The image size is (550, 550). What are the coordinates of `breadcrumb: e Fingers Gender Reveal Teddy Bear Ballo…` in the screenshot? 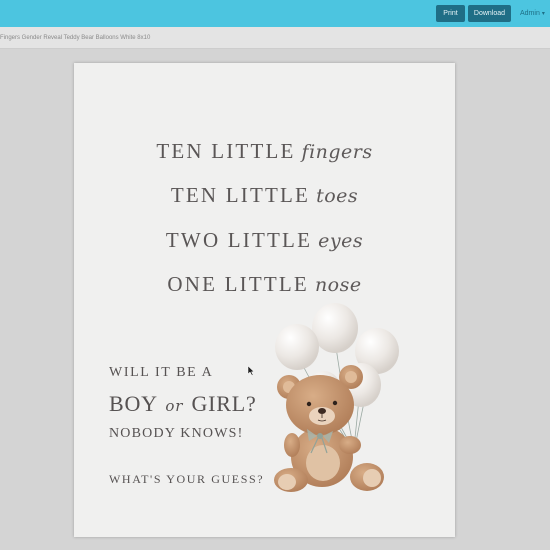 It's located at (75, 38).